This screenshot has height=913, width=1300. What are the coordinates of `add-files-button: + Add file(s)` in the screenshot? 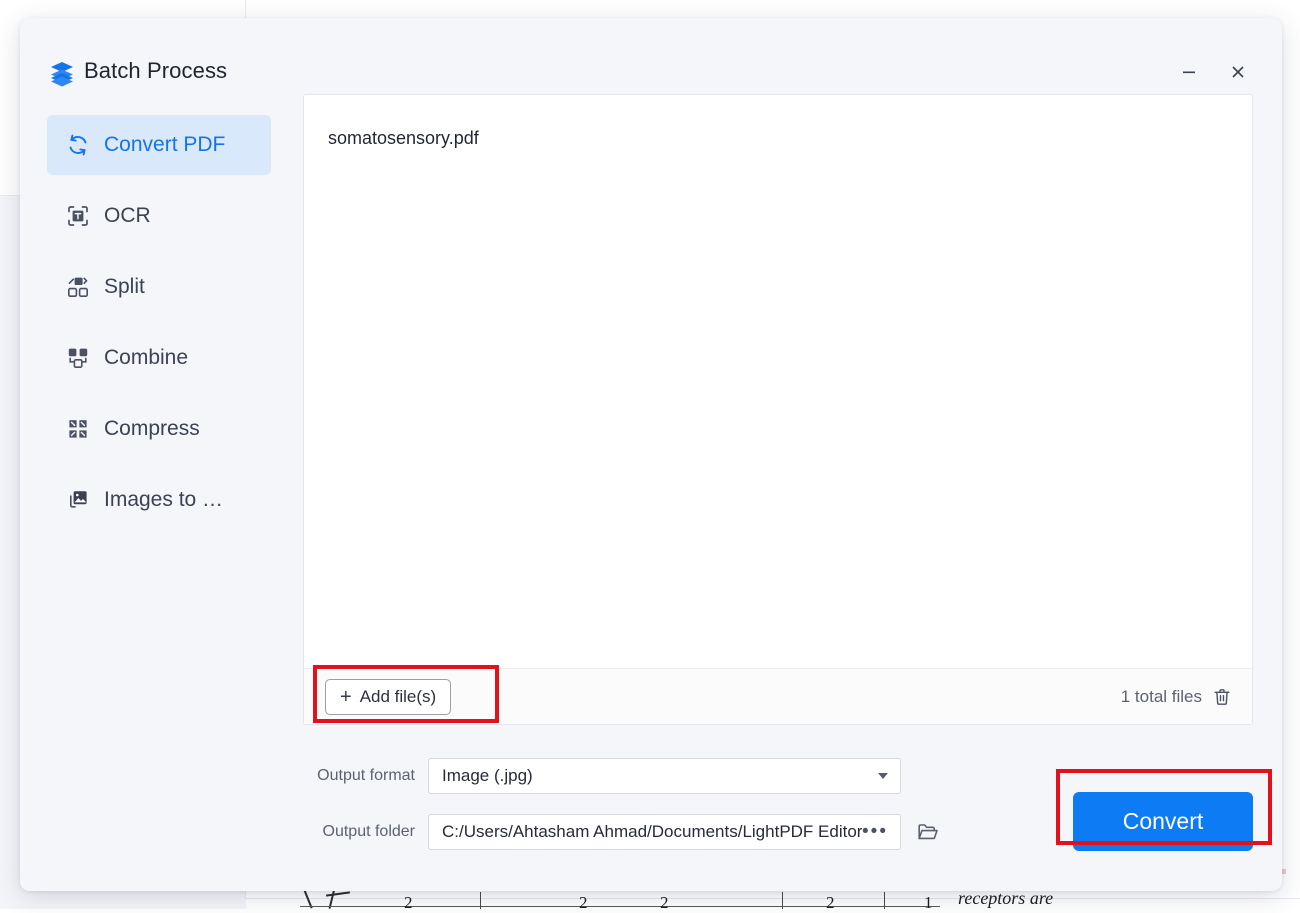 It's located at (388, 697).